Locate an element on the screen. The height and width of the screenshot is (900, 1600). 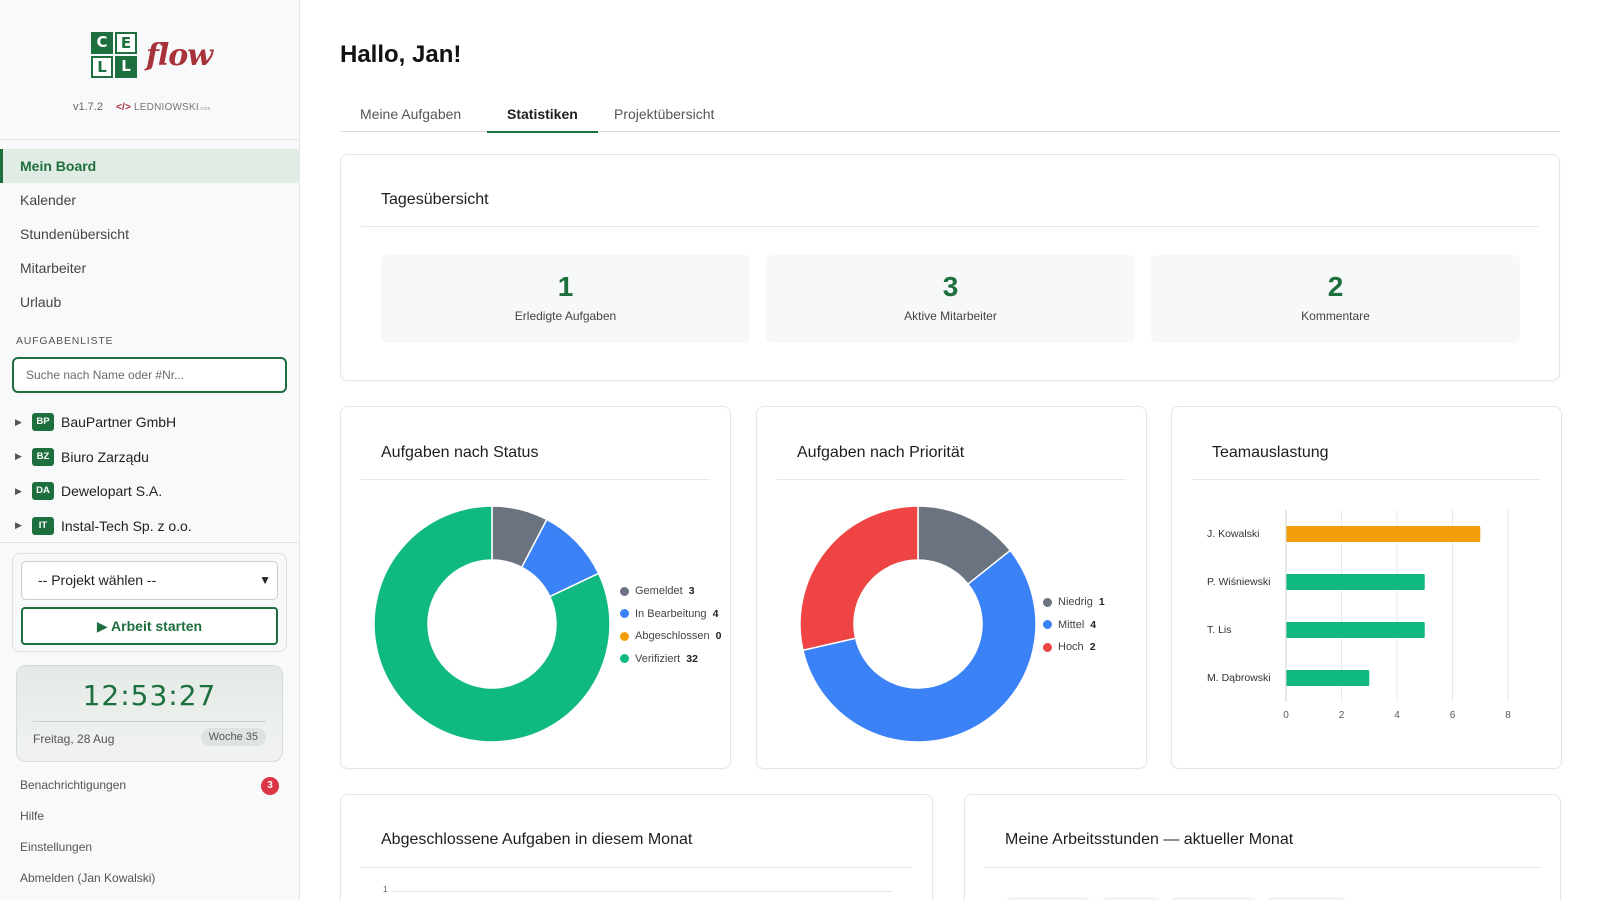
nav-item-mitarbeiter: Mitarbeiter is located at coordinates (150, 268).